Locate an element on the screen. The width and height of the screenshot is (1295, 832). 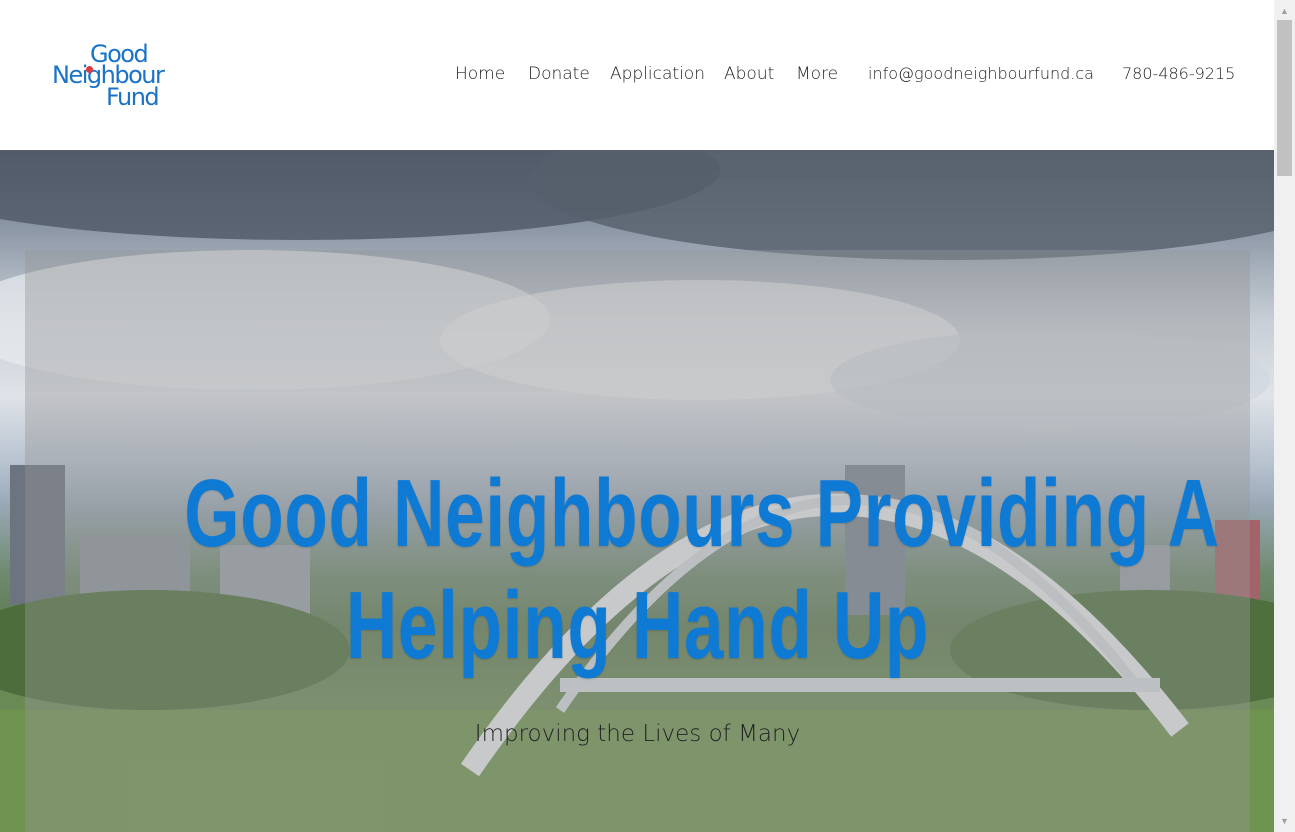
logo-red-dot is located at coordinates (89, 69).